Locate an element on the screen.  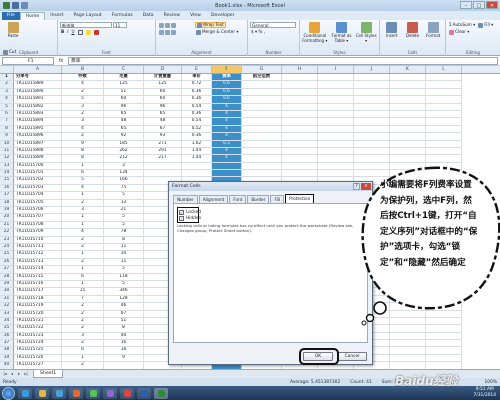
format-as-table-button: Format as Table ▾ is located at coordinates (342, 35).